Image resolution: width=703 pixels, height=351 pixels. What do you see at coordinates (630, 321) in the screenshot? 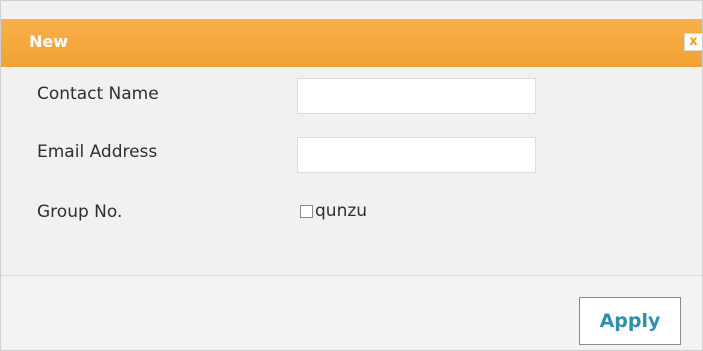
I see `apply-button: Apply` at bounding box center [630, 321].